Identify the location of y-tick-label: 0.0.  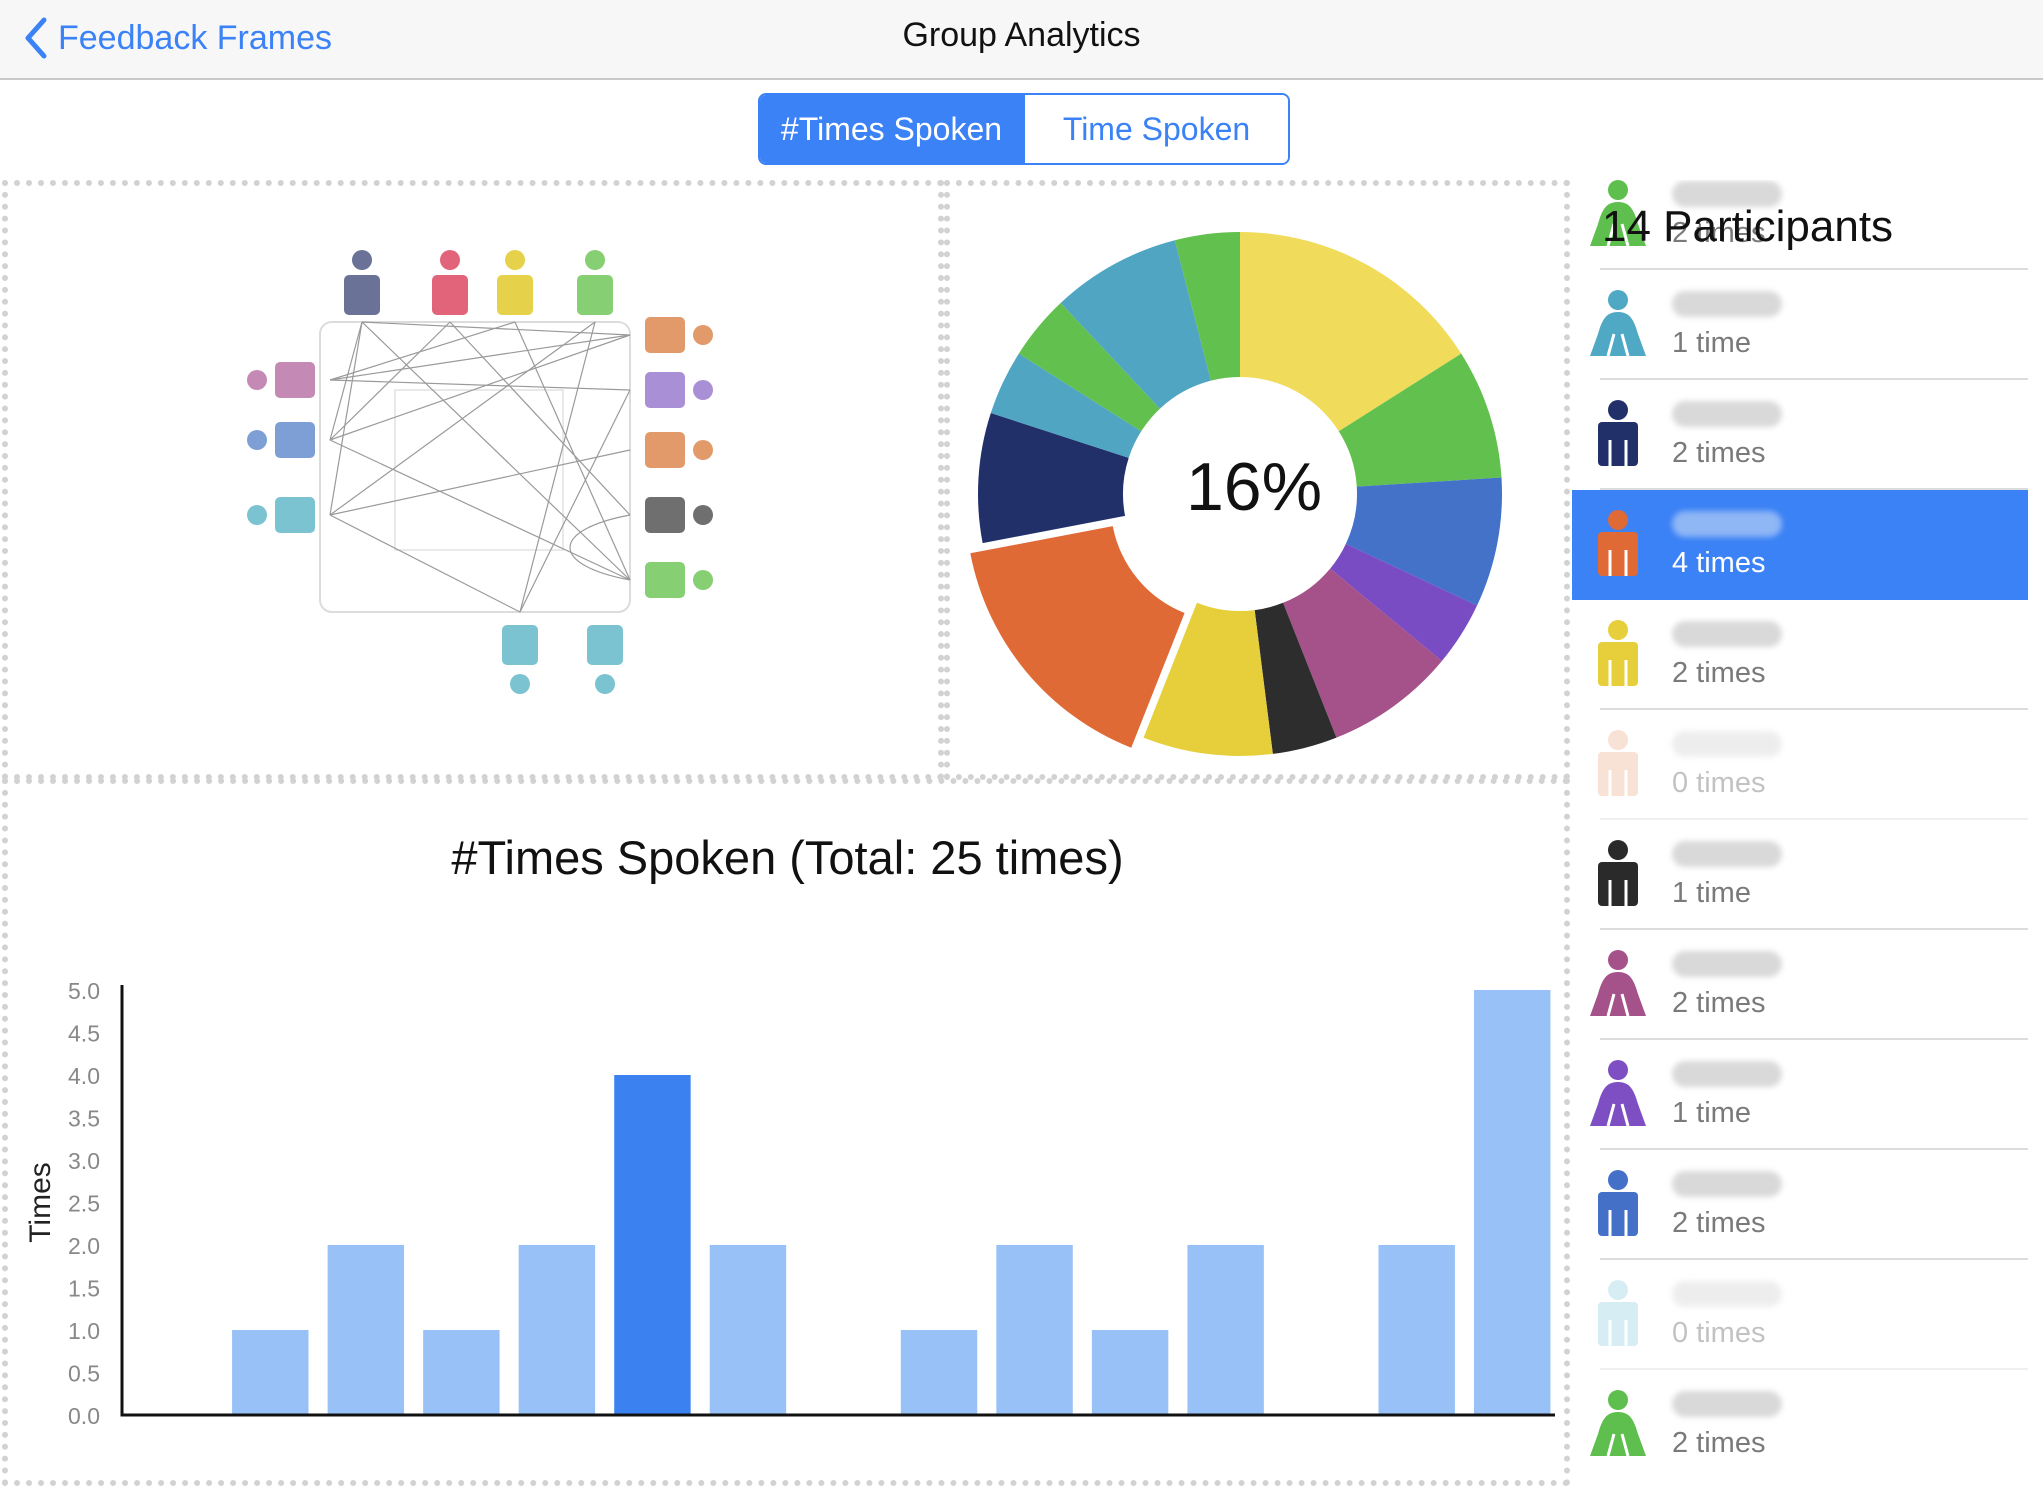
(84, 1416).